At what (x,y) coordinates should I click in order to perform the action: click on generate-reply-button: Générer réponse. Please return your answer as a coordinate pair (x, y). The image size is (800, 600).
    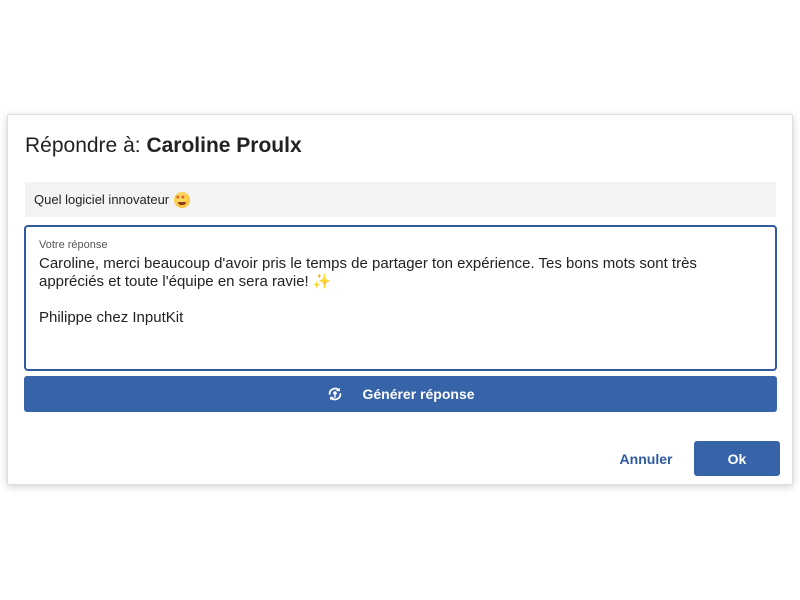
    Looking at the image, I should click on (400, 394).